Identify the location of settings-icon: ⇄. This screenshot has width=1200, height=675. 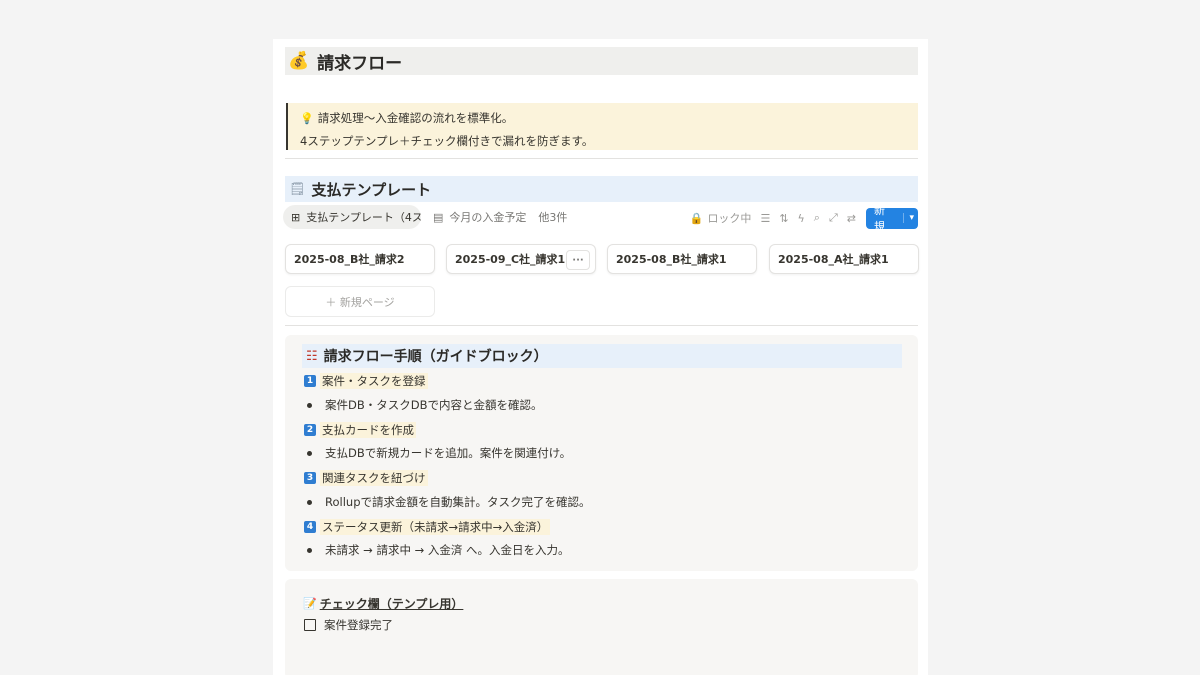
(851, 218).